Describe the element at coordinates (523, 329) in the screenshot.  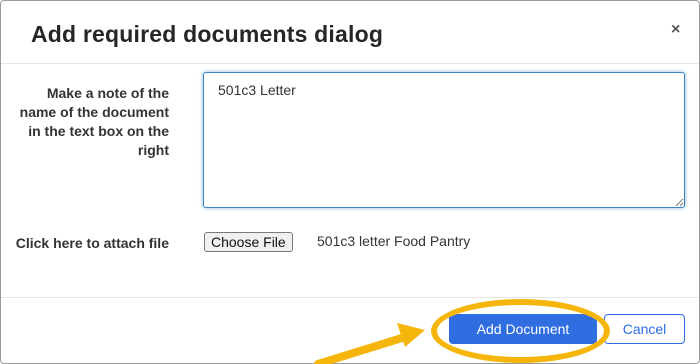
I see `add-document-button: Add Document` at that location.